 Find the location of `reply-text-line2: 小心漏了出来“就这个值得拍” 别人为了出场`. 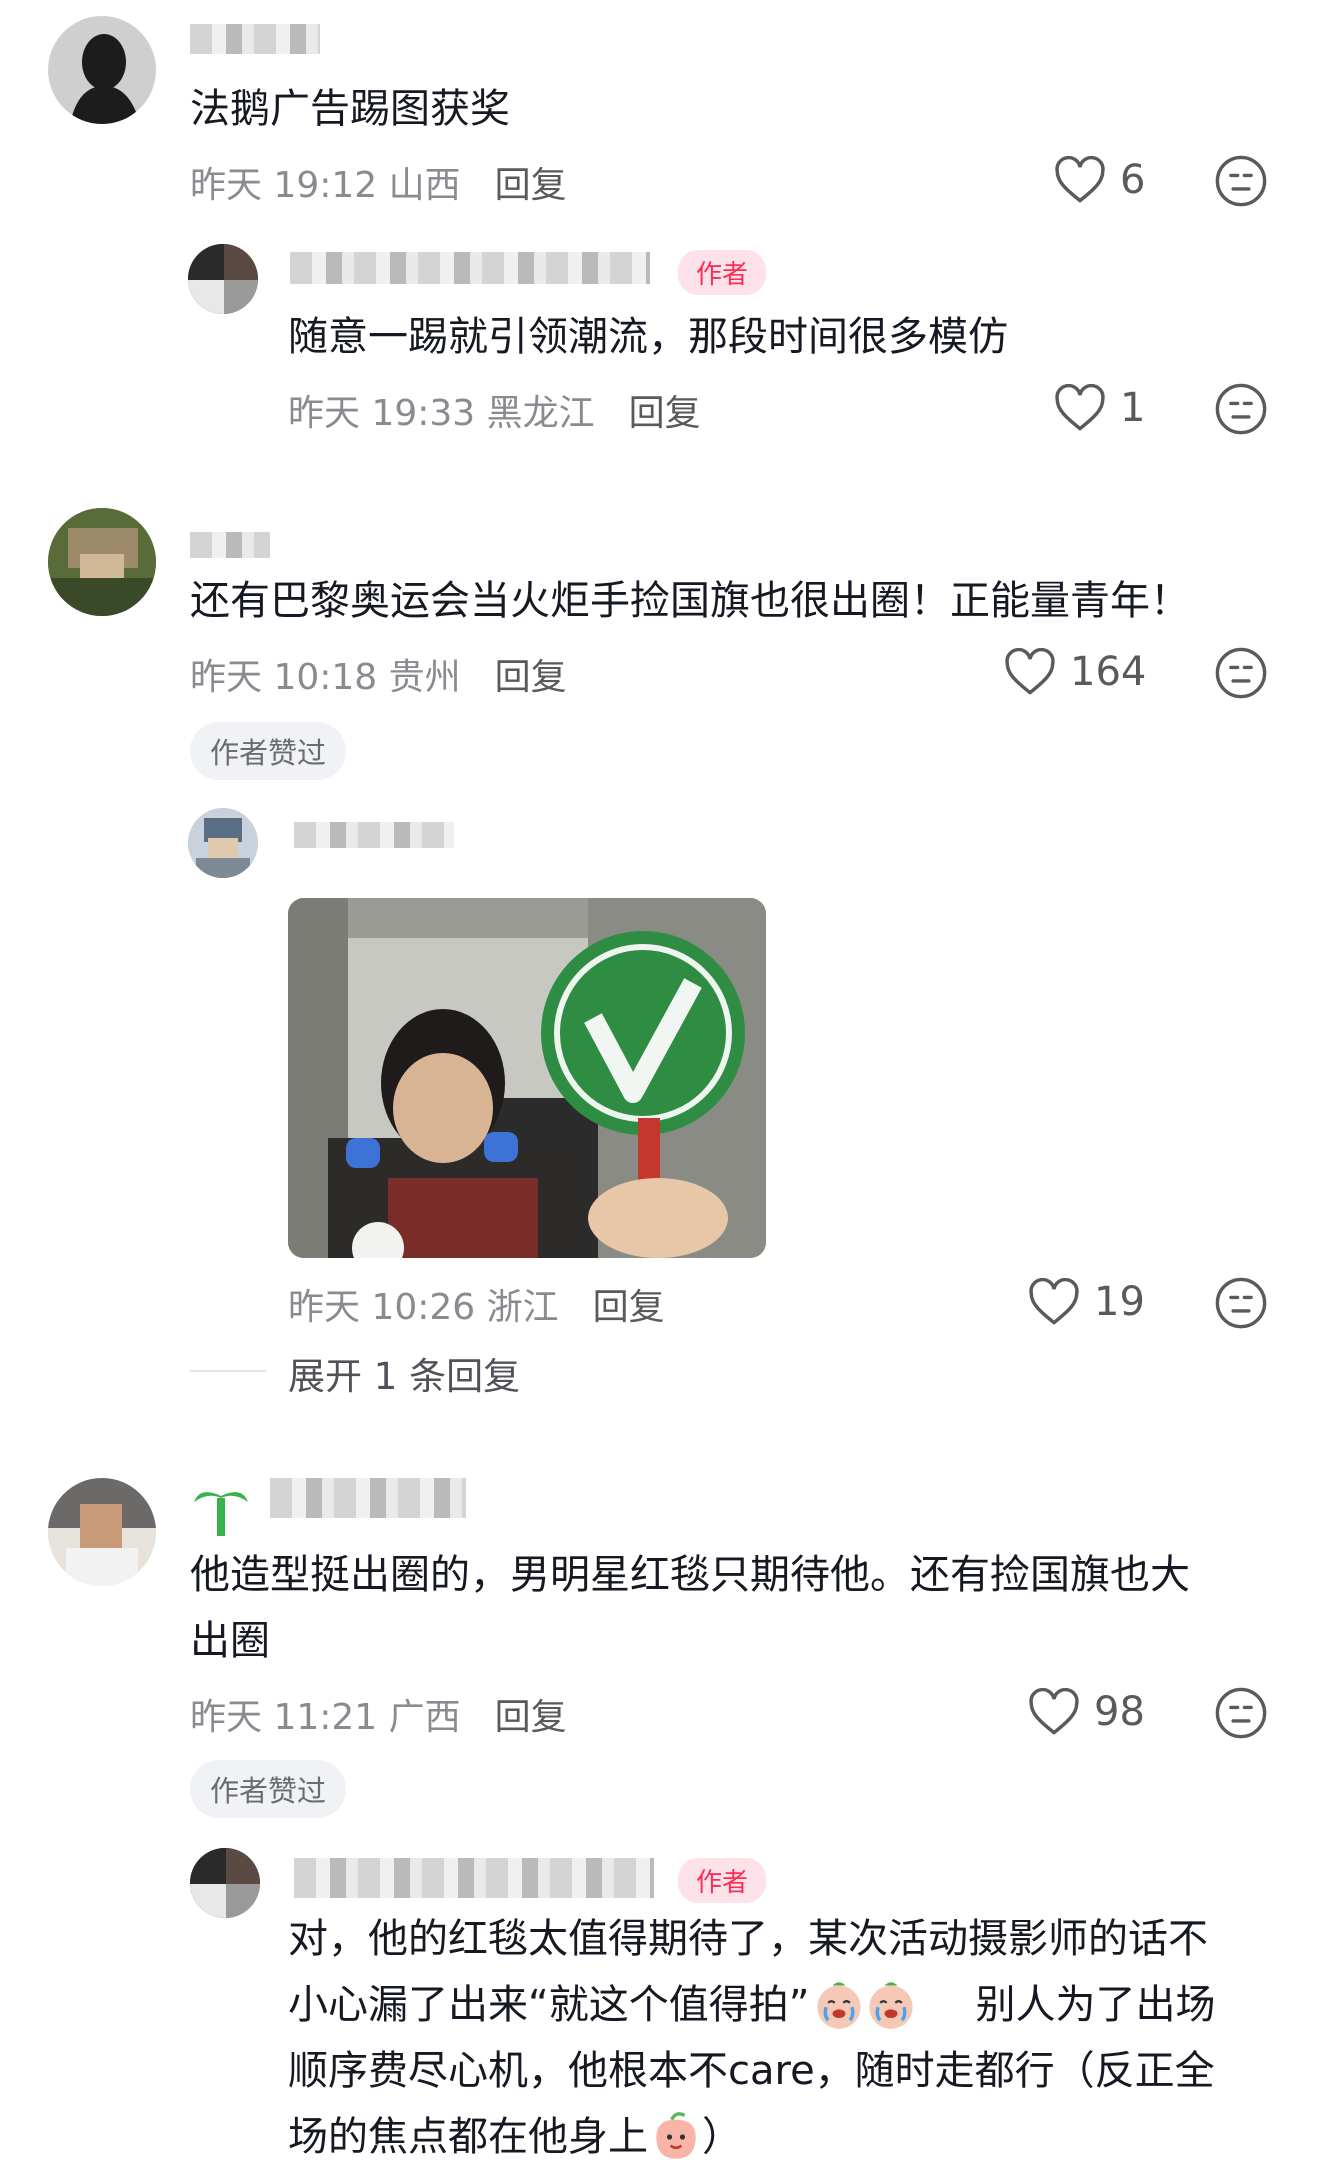

reply-text-line2: 小心漏了出来“就这个值得拍” 别人为了出场 is located at coordinates (751, 2005).